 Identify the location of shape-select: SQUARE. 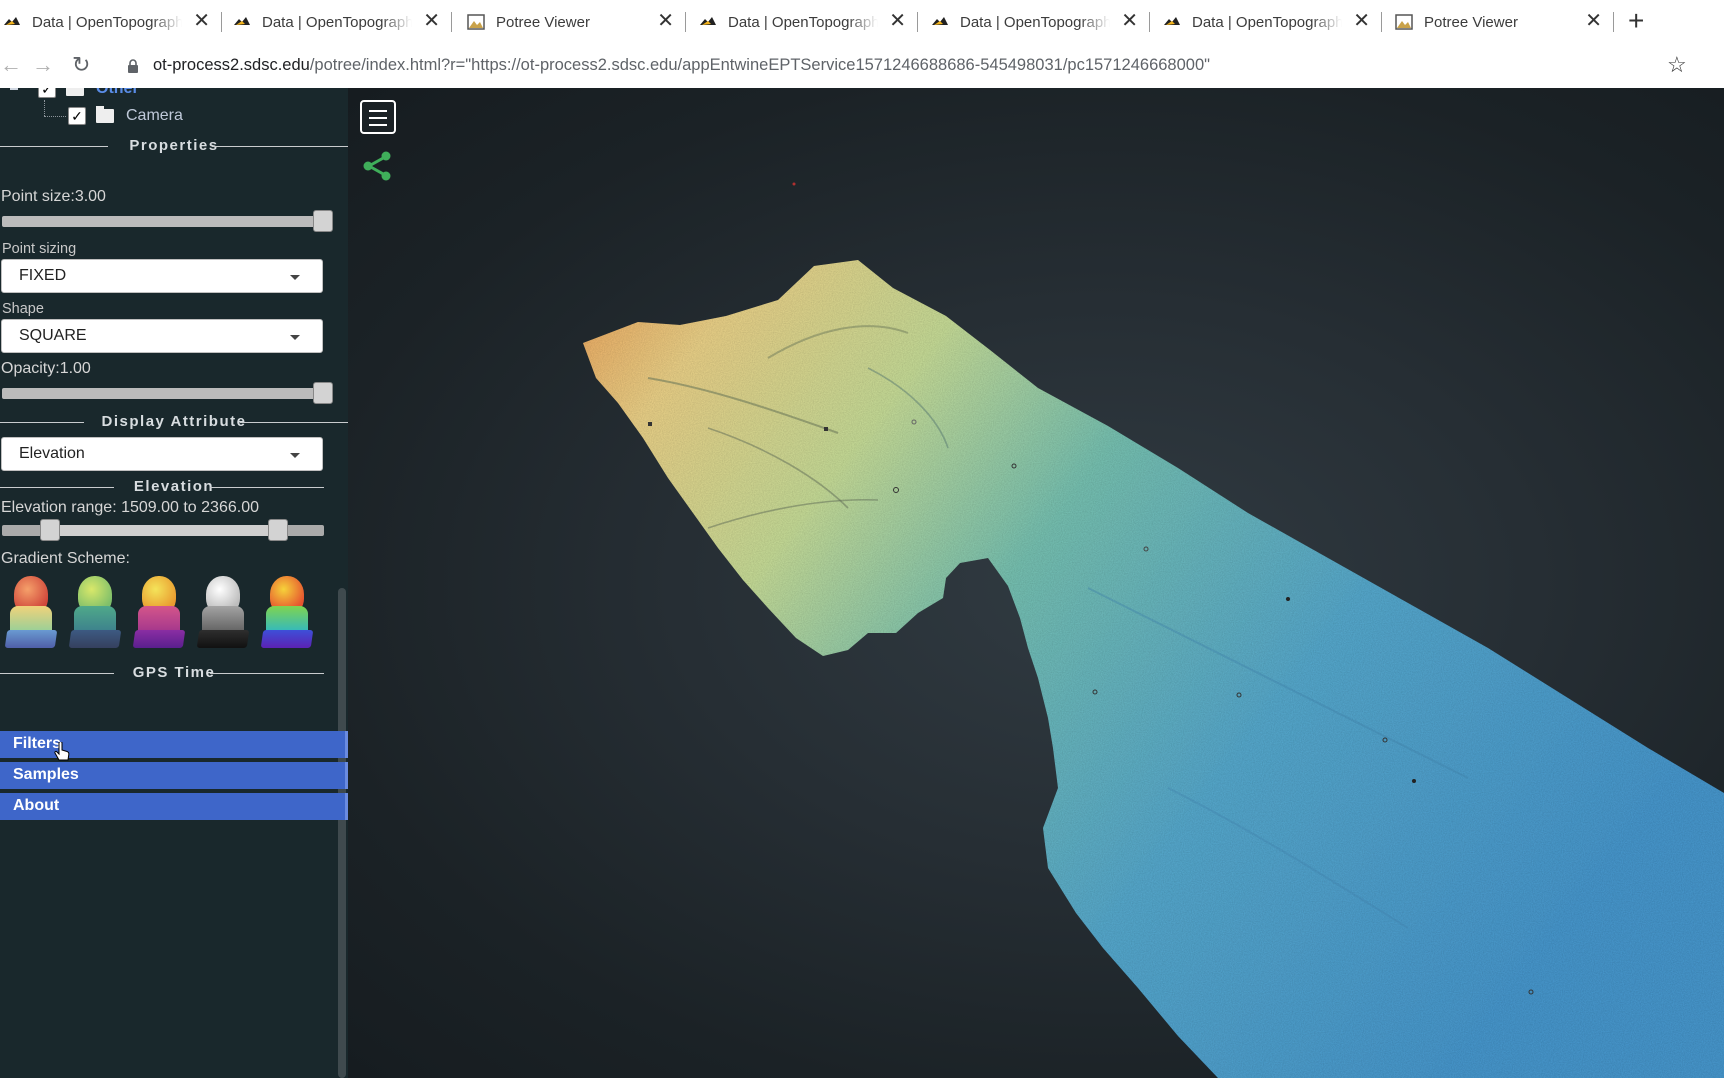
(162, 336).